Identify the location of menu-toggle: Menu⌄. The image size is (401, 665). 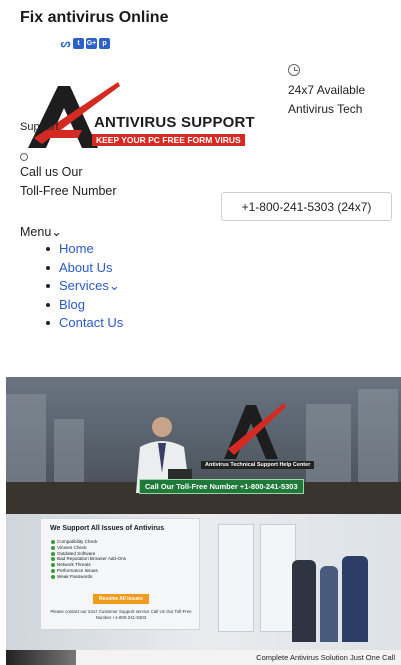
(41, 231).